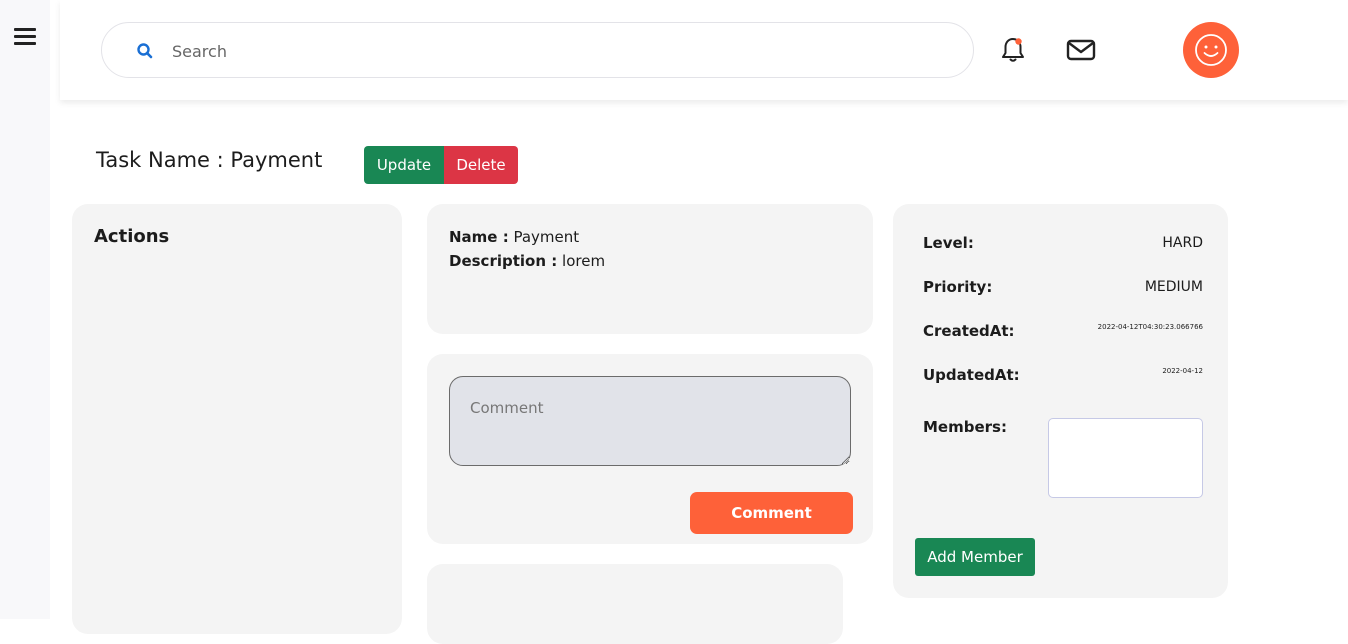 This screenshot has width=1348, height=644. What do you see at coordinates (1125, 458) in the screenshot?
I see `members-list` at bounding box center [1125, 458].